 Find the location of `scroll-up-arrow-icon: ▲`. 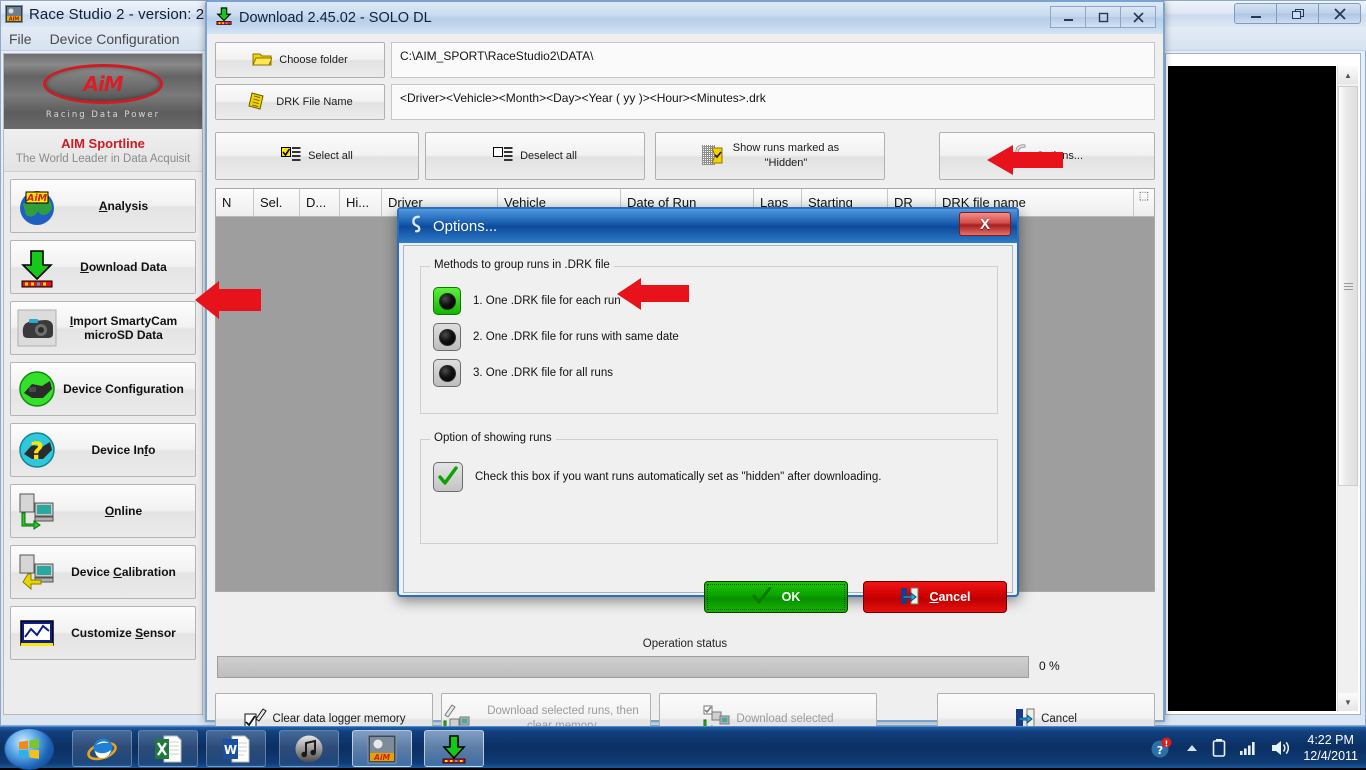

scroll-up-arrow-icon: ▲ is located at coordinates (1348, 75).